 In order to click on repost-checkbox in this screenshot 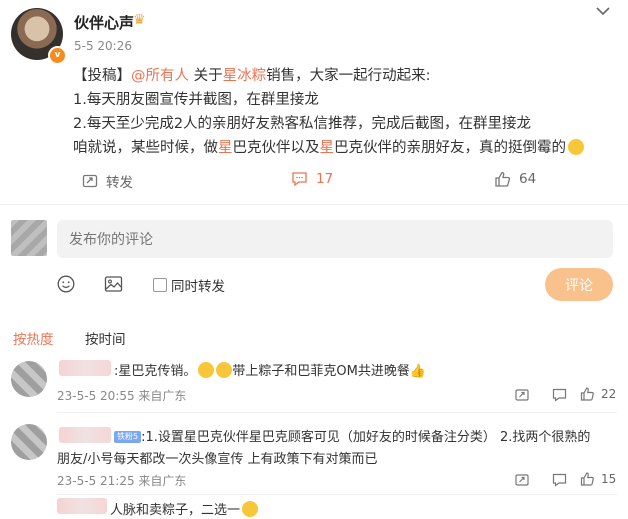, I will do `click(160, 285)`.